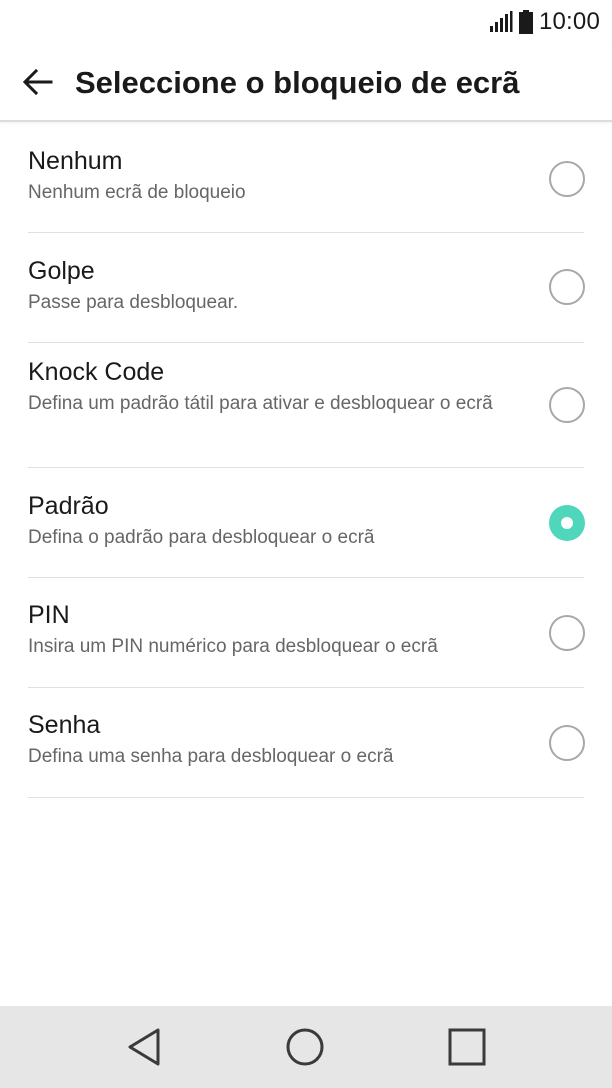 The height and width of the screenshot is (1088, 612). Describe the element at coordinates (306, 797) in the screenshot. I see `divider` at that location.